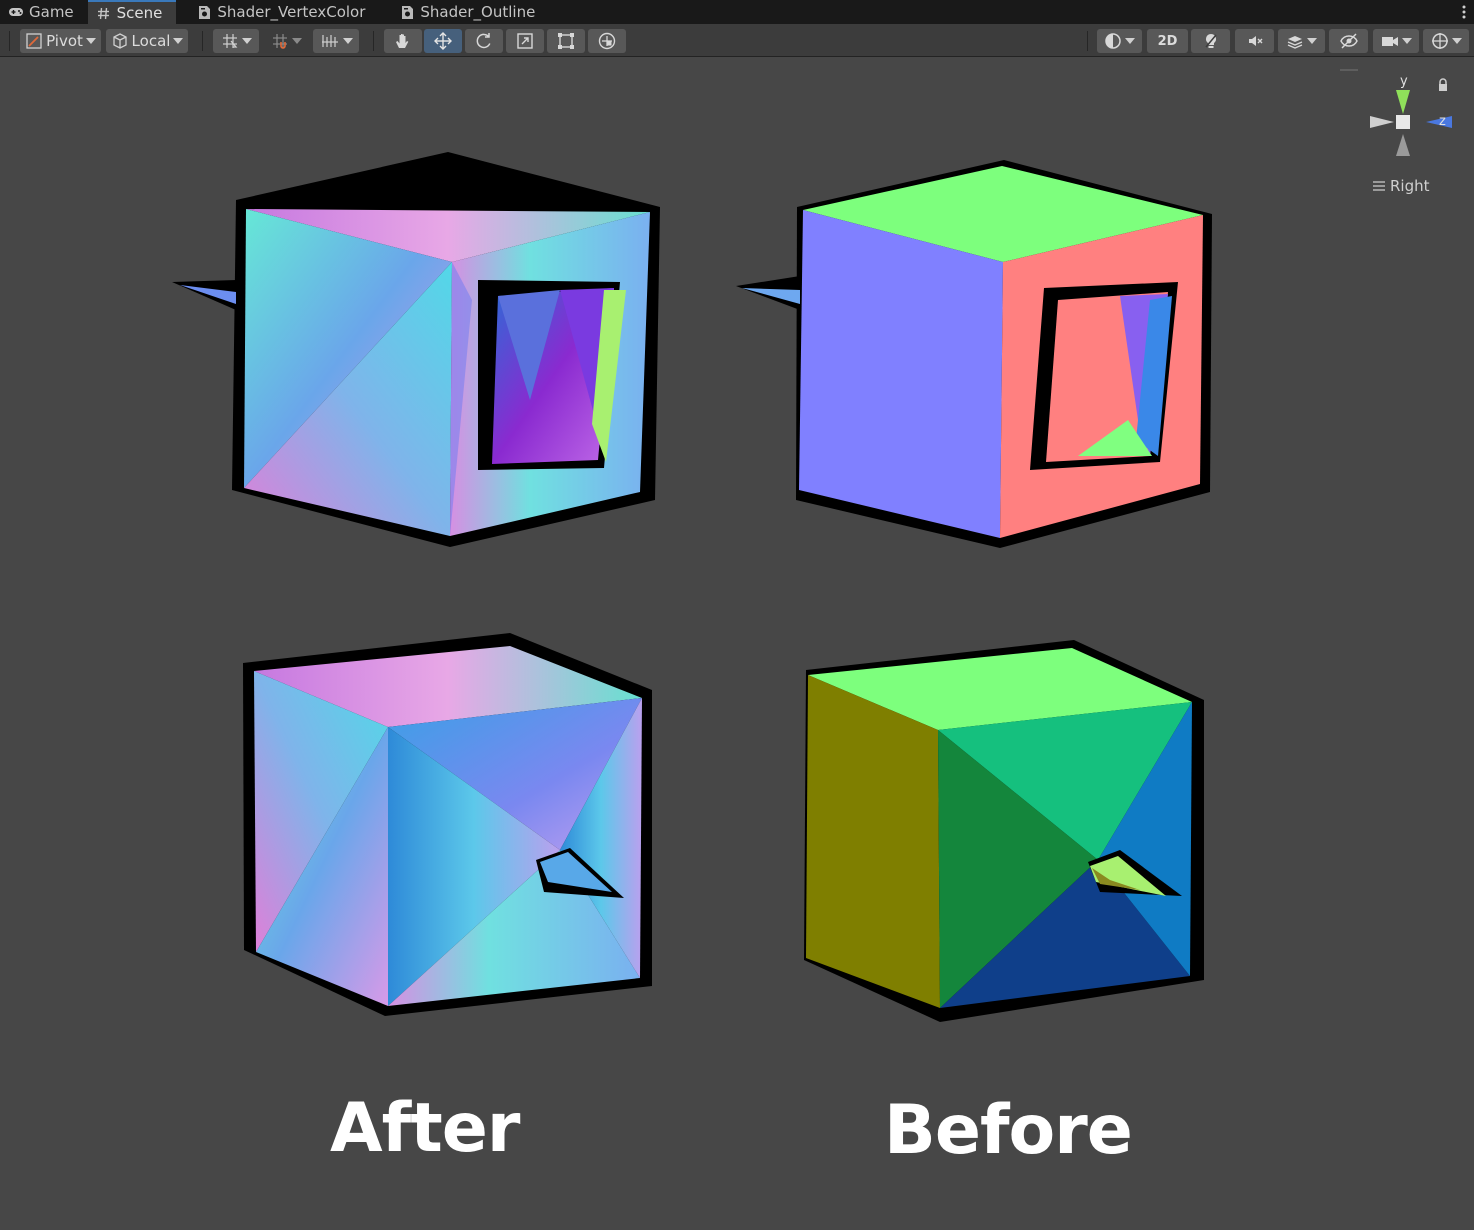 Image resolution: width=1474 pixels, height=1230 pixels. I want to click on camera-icon, so click(1389, 41).